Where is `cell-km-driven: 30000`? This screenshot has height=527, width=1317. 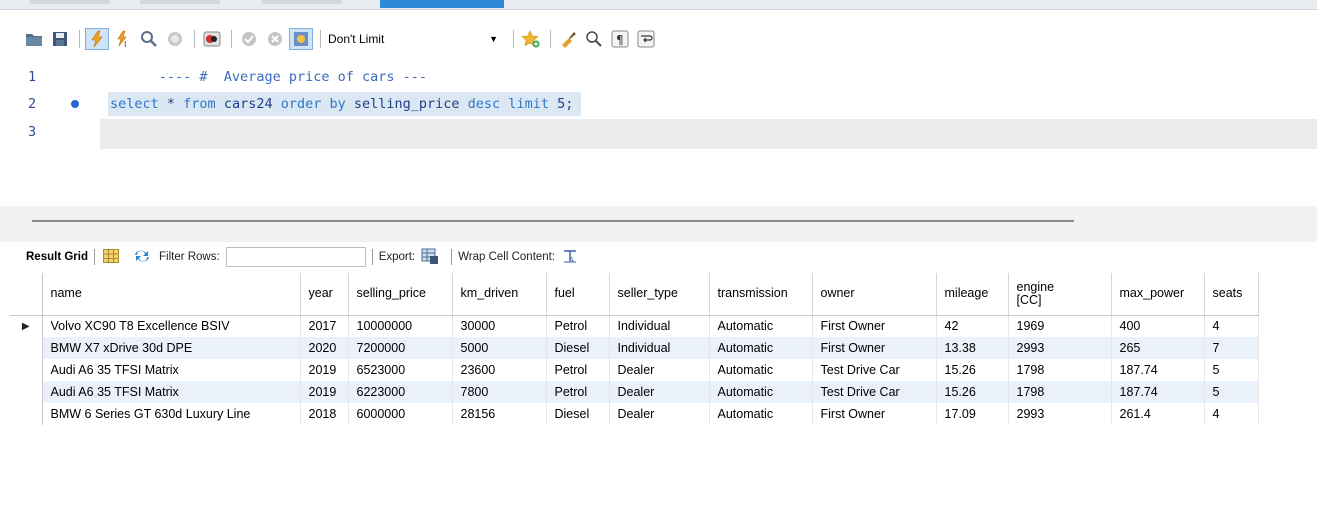
cell-km-driven: 30000 is located at coordinates (499, 326).